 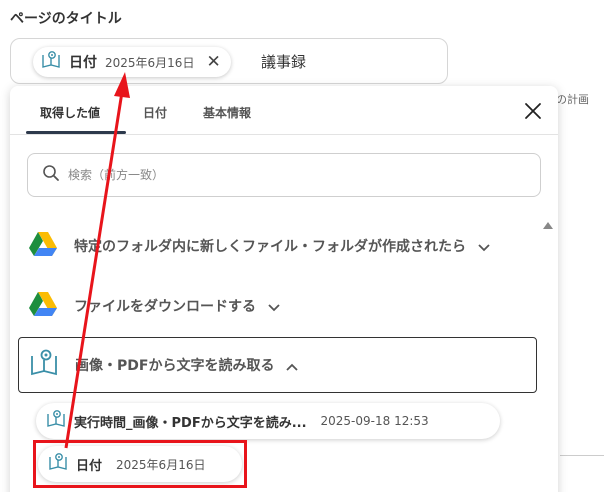 What do you see at coordinates (140, 464) in the screenshot?
I see `highlight-box` at bounding box center [140, 464].